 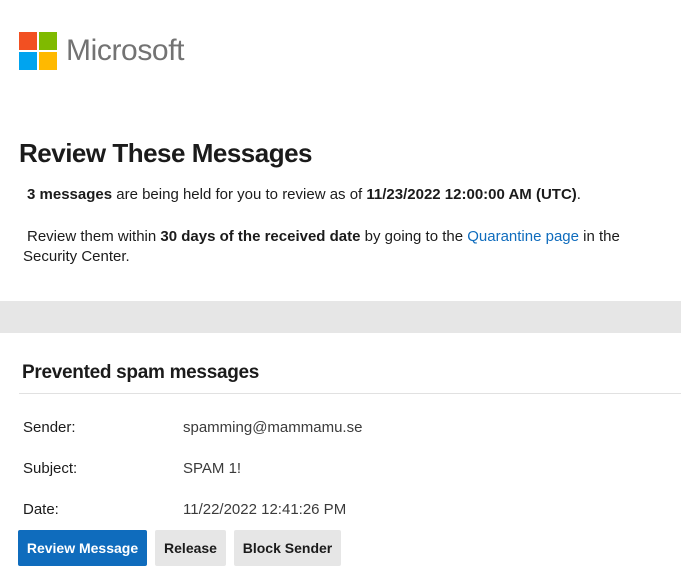 I want to click on subject-label: Subject:, so click(x=50, y=468).